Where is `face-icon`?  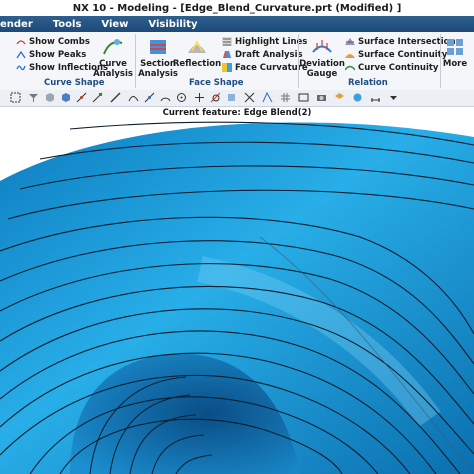
face-icon is located at coordinates (231, 97).